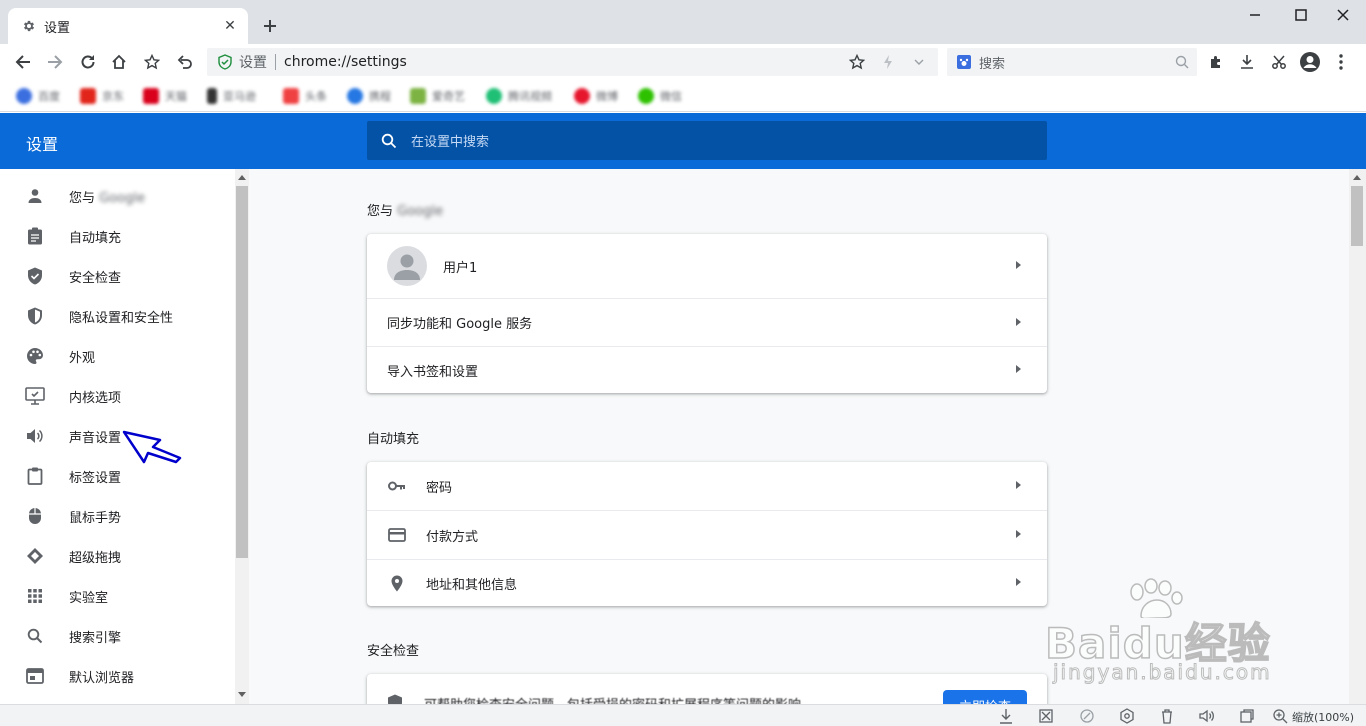 This screenshot has width=1366, height=726. What do you see at coordinates (460, 324) in the screenshot?
I see `row-label: 同步功能和 Google 服务` at bounding box center [460, 324].